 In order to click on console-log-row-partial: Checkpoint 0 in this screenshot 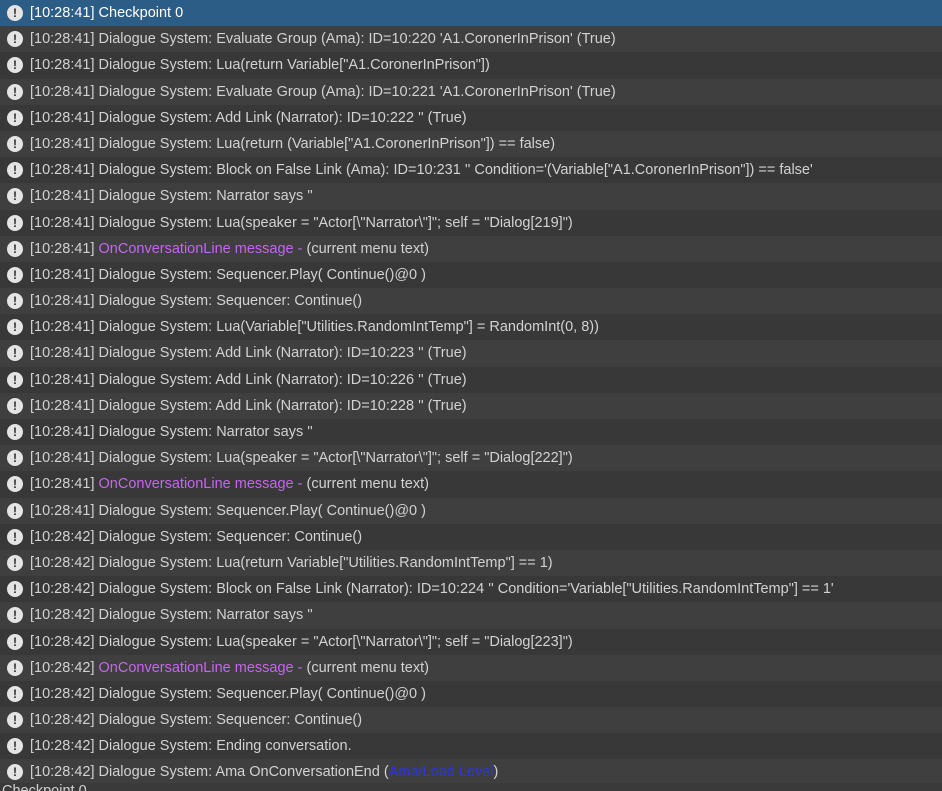, I will do `click(471, 787)`.